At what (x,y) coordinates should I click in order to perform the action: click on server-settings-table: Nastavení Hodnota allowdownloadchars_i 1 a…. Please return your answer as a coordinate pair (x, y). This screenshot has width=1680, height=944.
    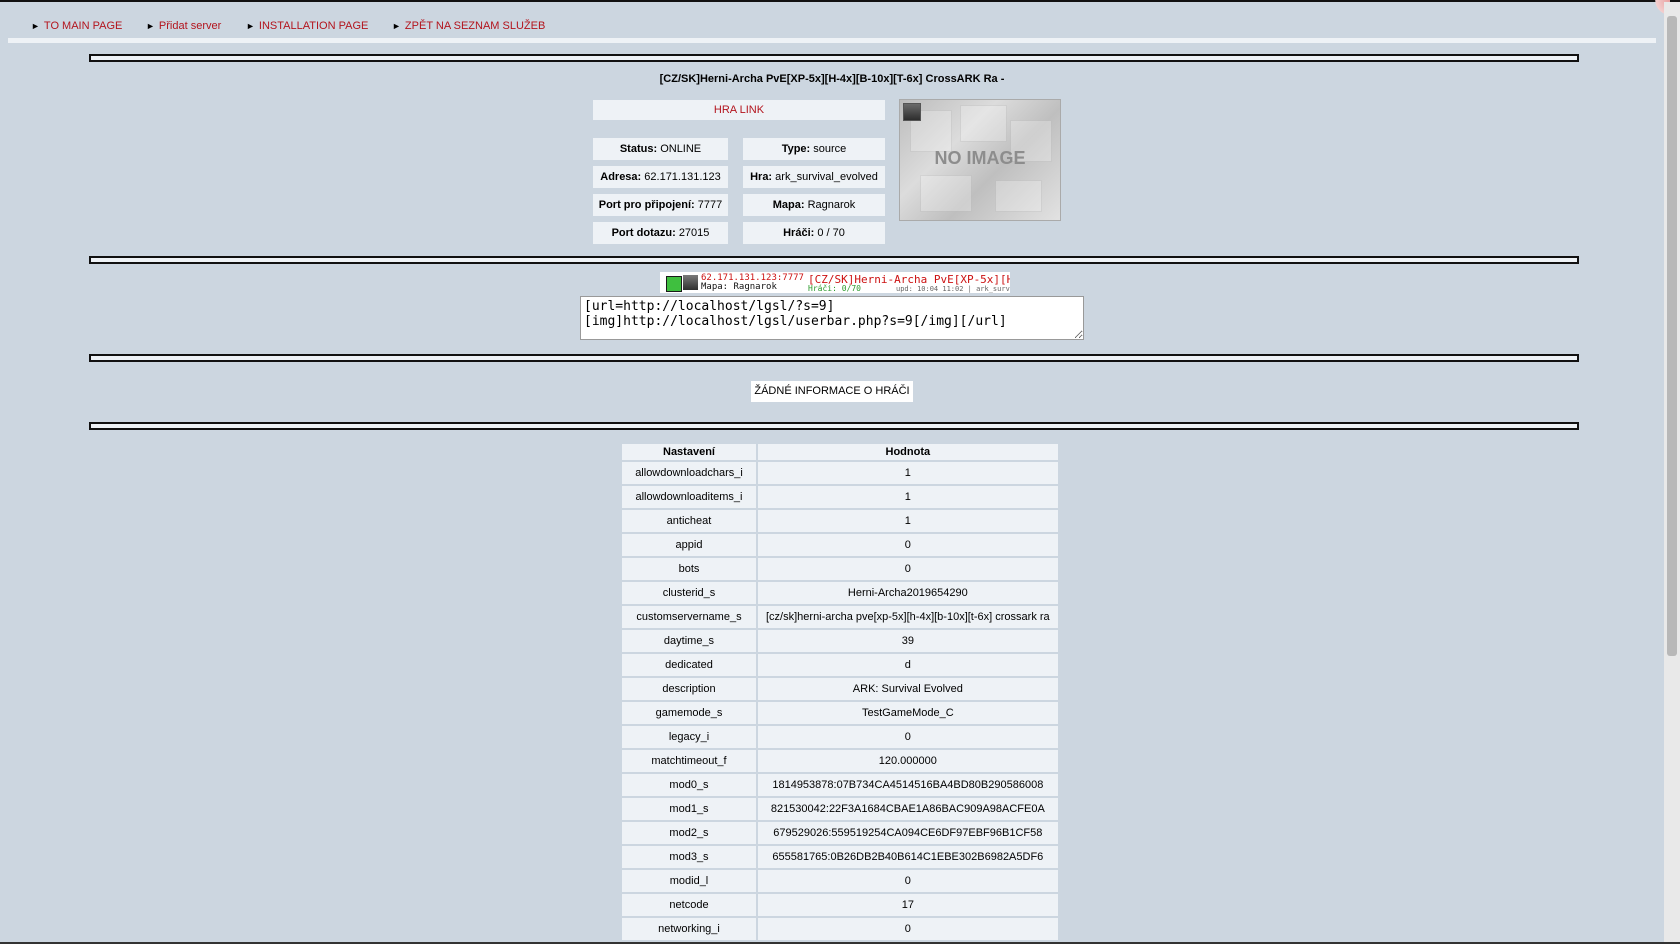
    Looking at the image, I should click on (840, 692).